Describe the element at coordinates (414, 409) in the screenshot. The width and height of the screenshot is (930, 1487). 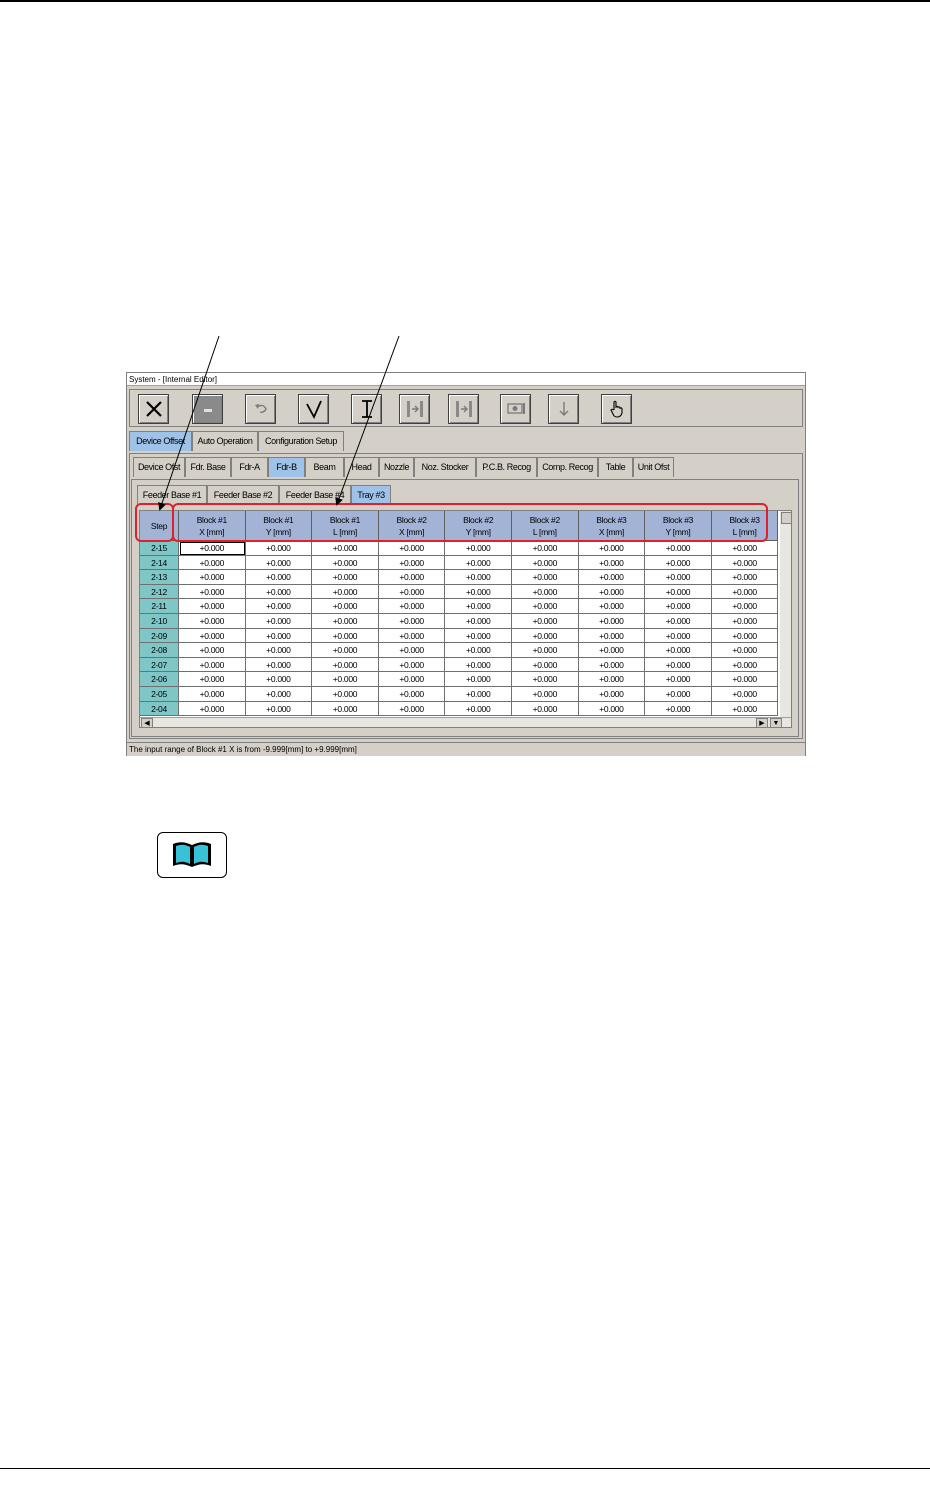
I see `step-forward-button` at that location.